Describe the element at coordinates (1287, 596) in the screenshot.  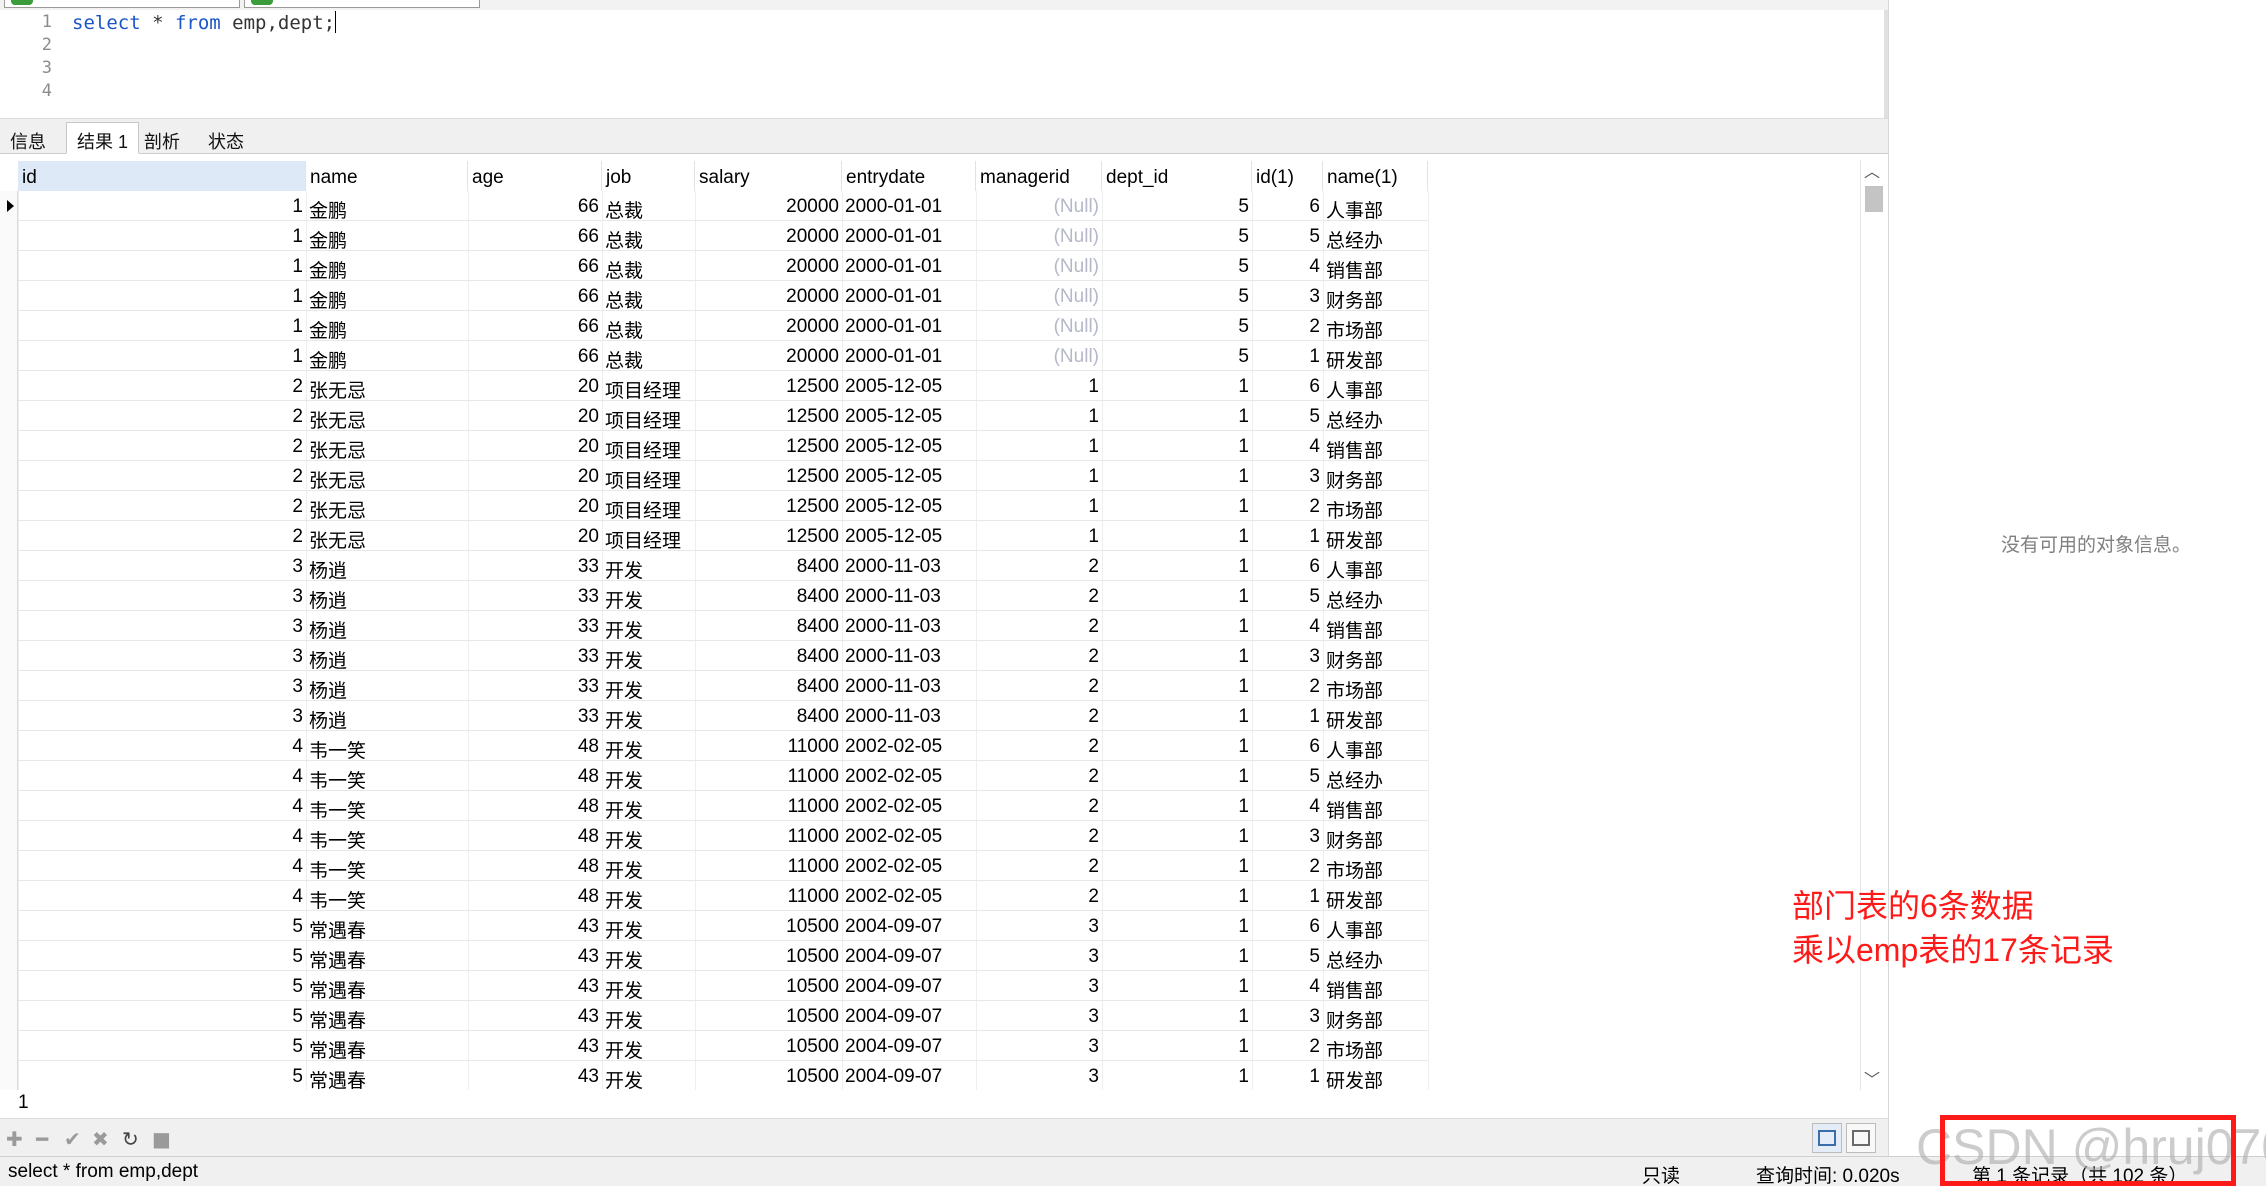
I see `table-cell: 5` at that location.